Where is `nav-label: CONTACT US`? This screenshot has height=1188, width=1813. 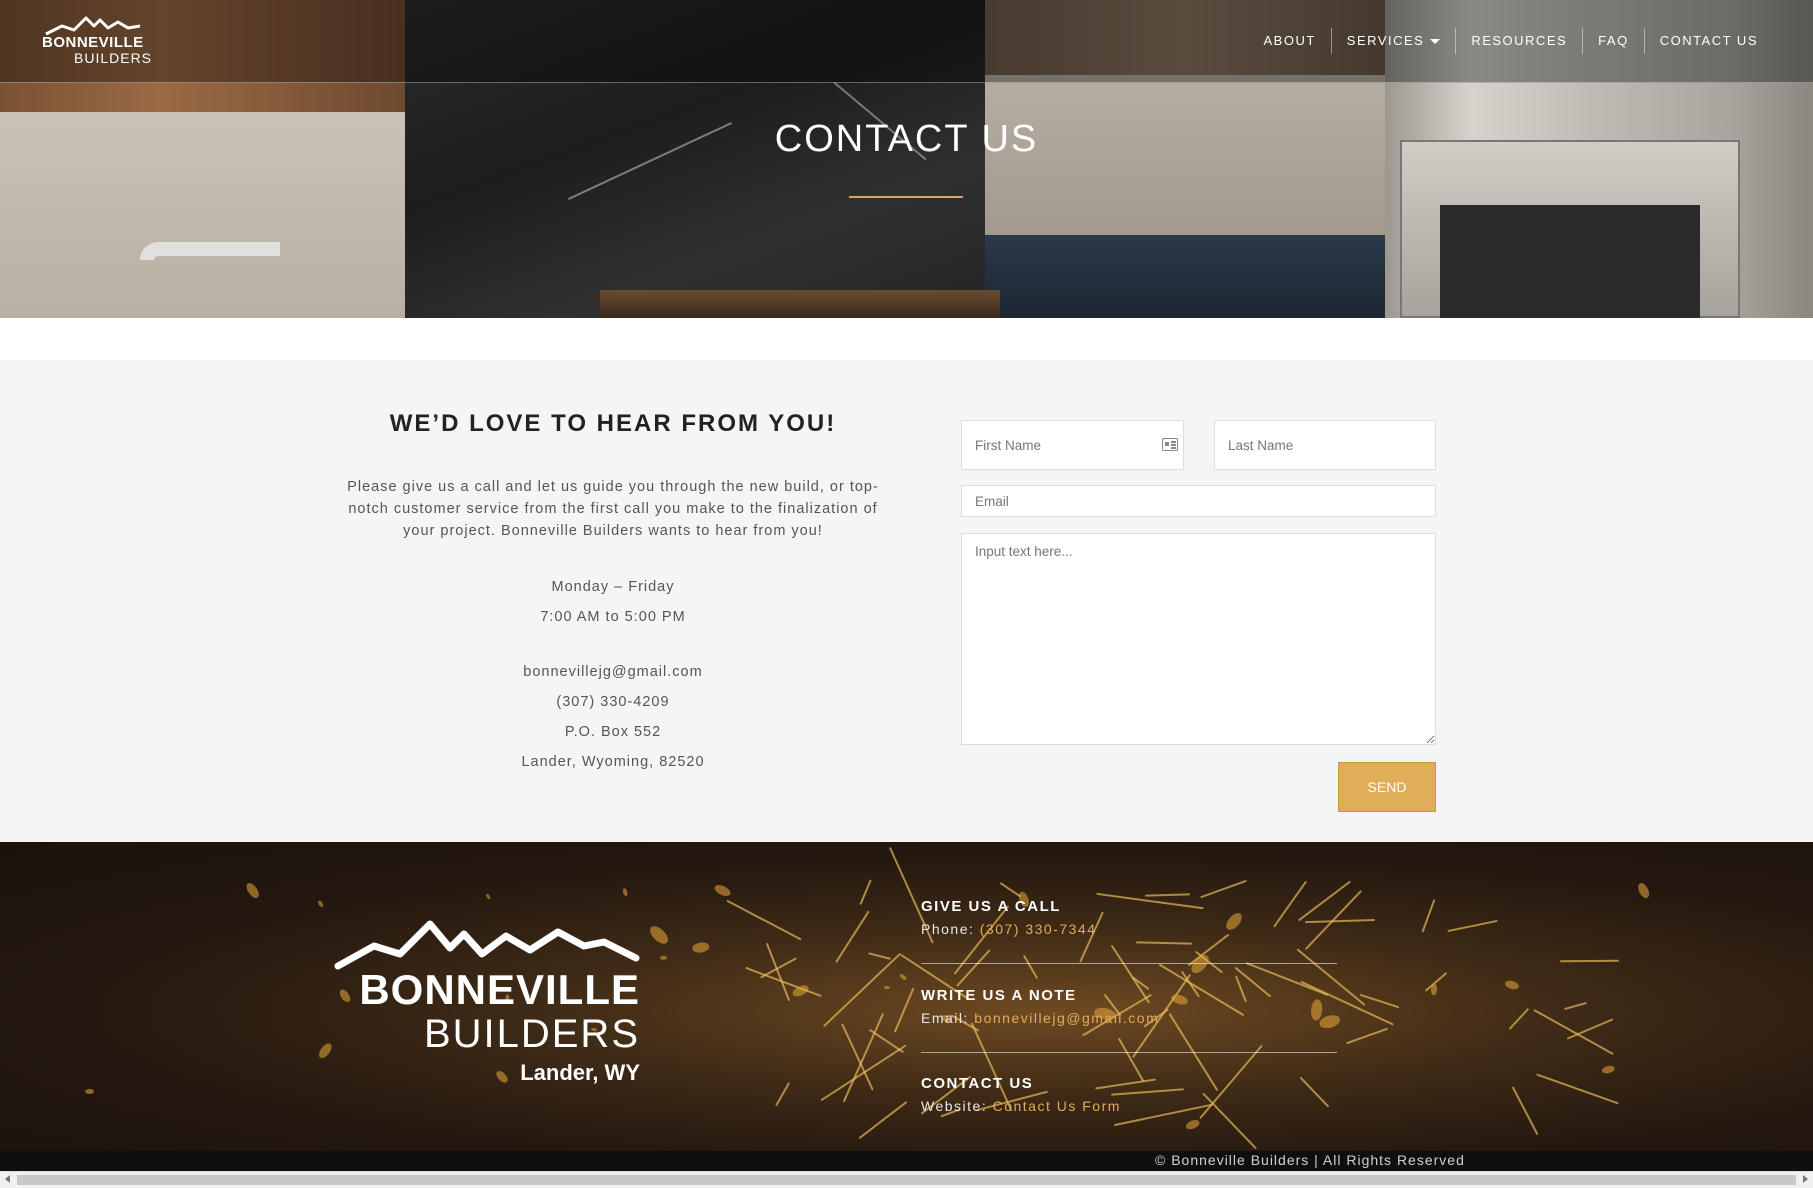 nav-label: CONTACT US is located at coordinates (1708, 40).